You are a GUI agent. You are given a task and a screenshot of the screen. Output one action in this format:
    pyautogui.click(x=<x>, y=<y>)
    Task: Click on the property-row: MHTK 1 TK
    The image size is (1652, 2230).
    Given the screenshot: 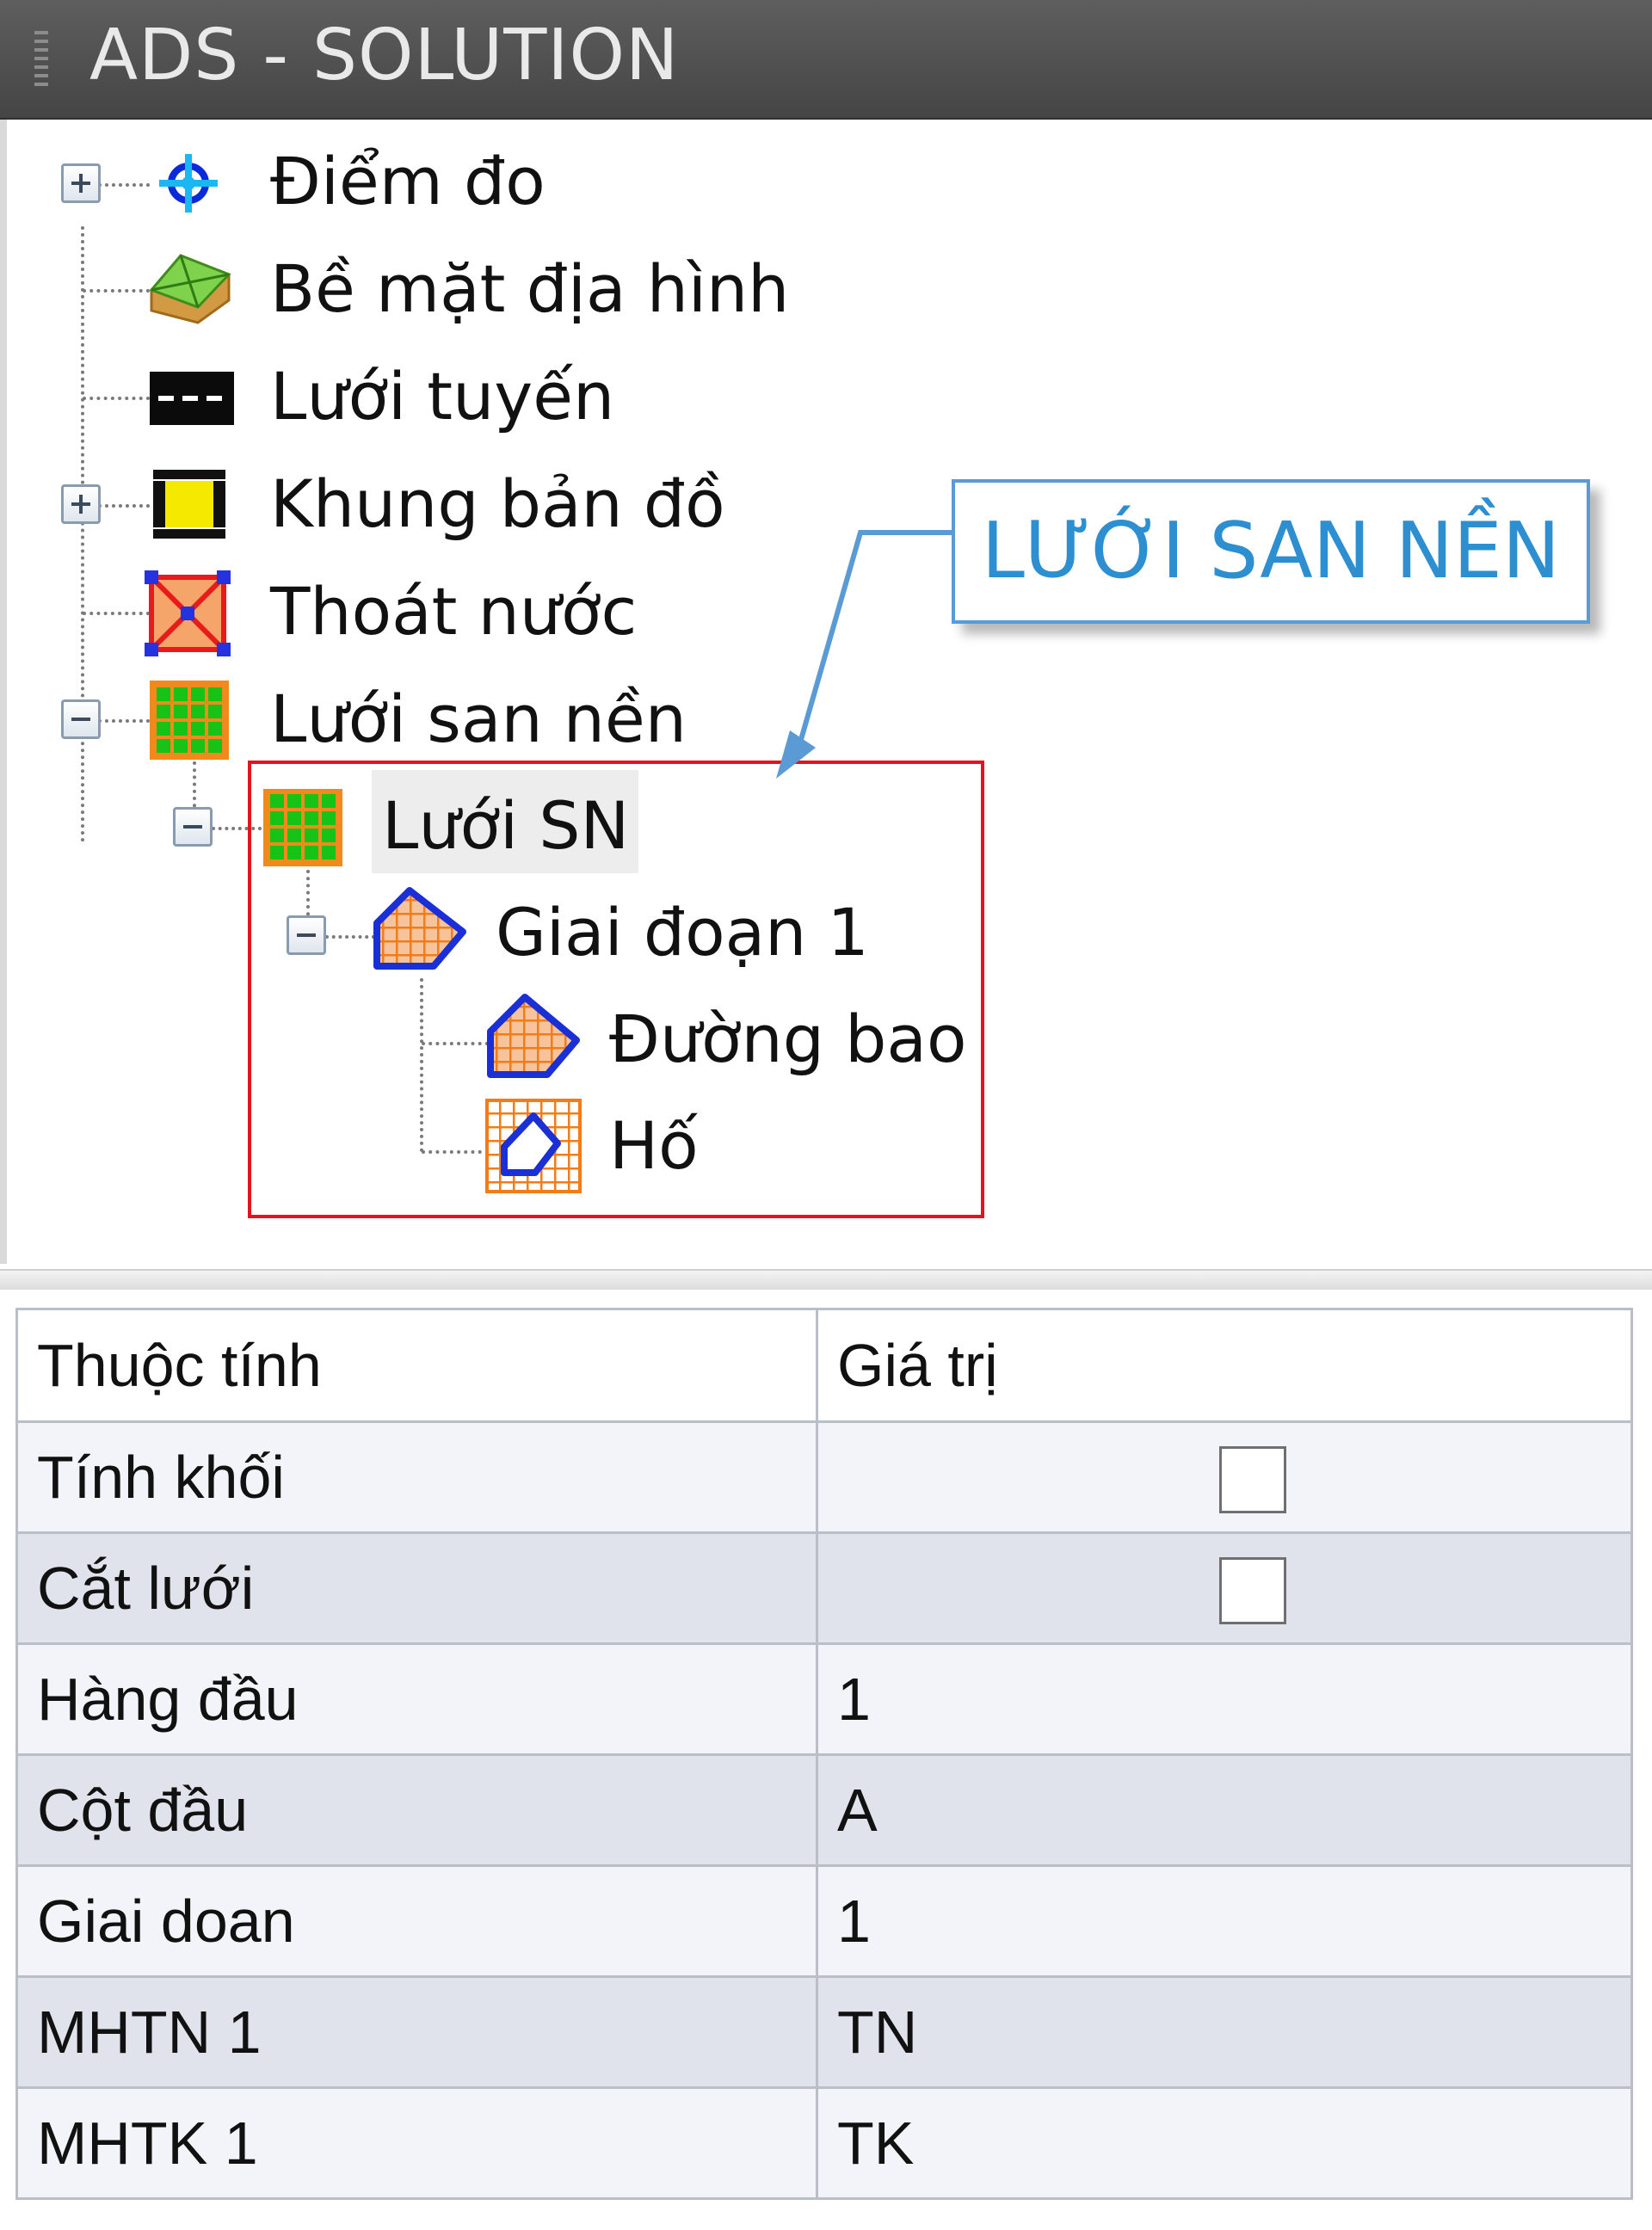 What is the action you would take?
    pyautogui.click(x=824, y=2143)
    